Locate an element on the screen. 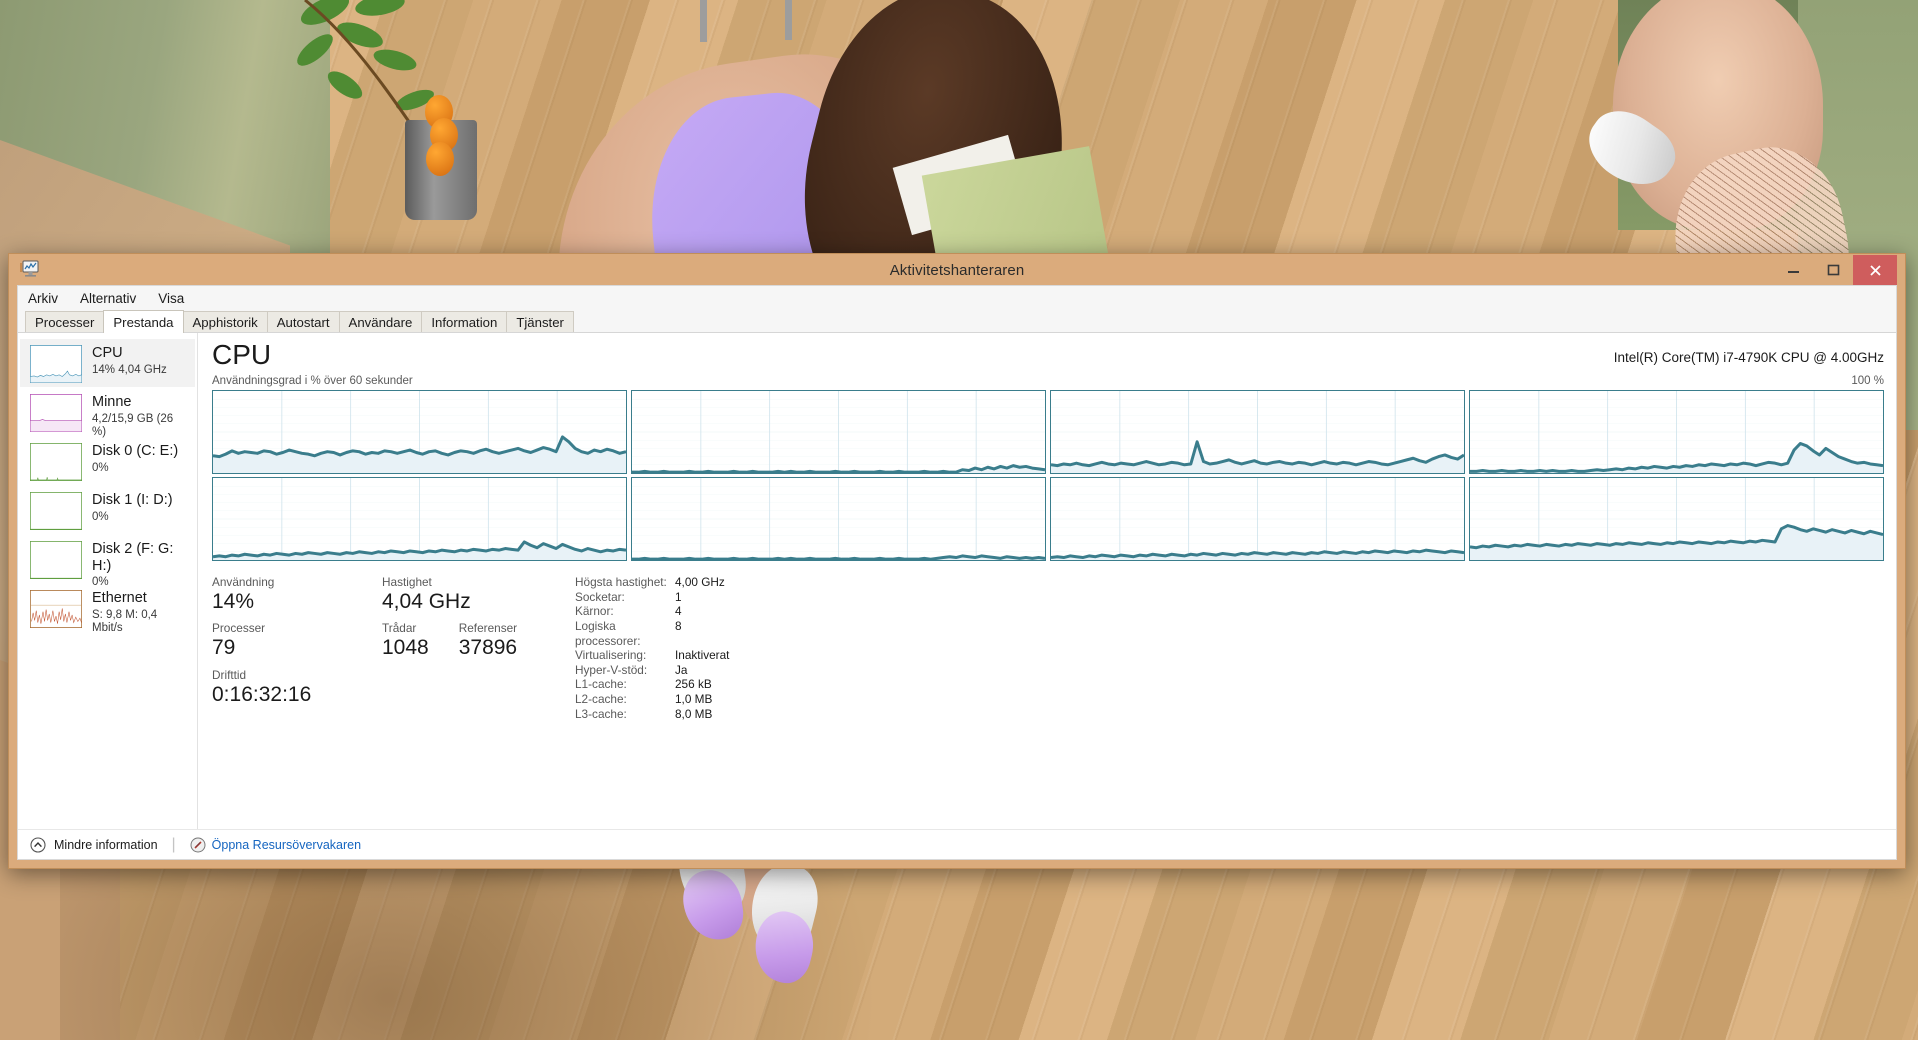  menu-bar: Arkiv Alternativ Visa is located at coordinates (957, 298).